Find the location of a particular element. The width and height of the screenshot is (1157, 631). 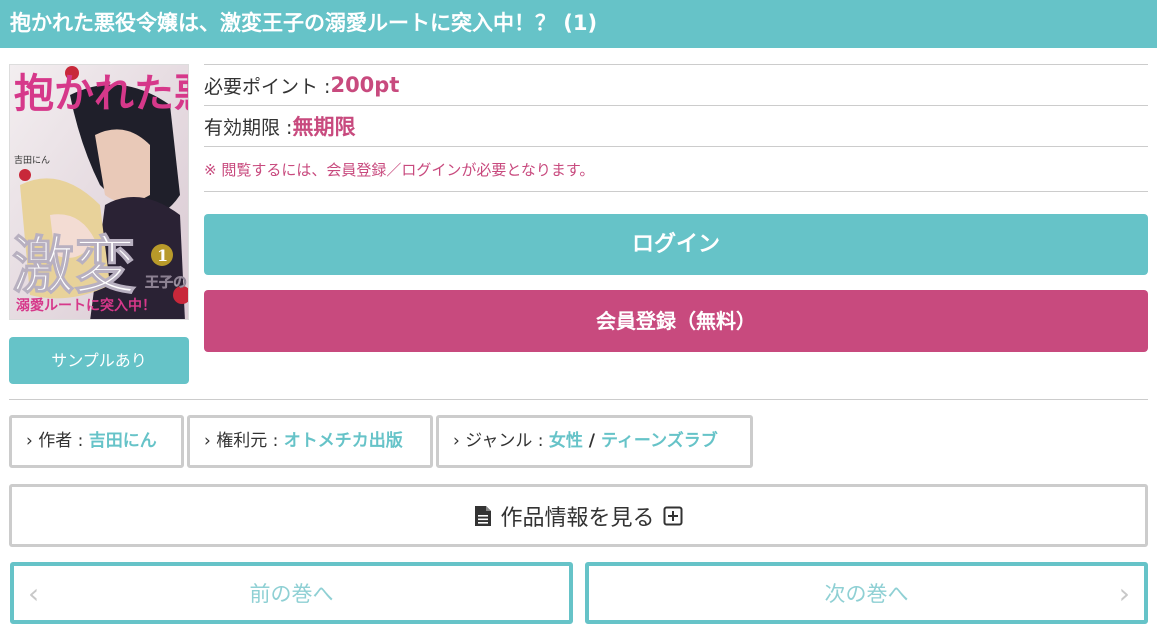

cover-title-main: 抱かれた悪役令嬢は、 is located at coordinates (101, 93).